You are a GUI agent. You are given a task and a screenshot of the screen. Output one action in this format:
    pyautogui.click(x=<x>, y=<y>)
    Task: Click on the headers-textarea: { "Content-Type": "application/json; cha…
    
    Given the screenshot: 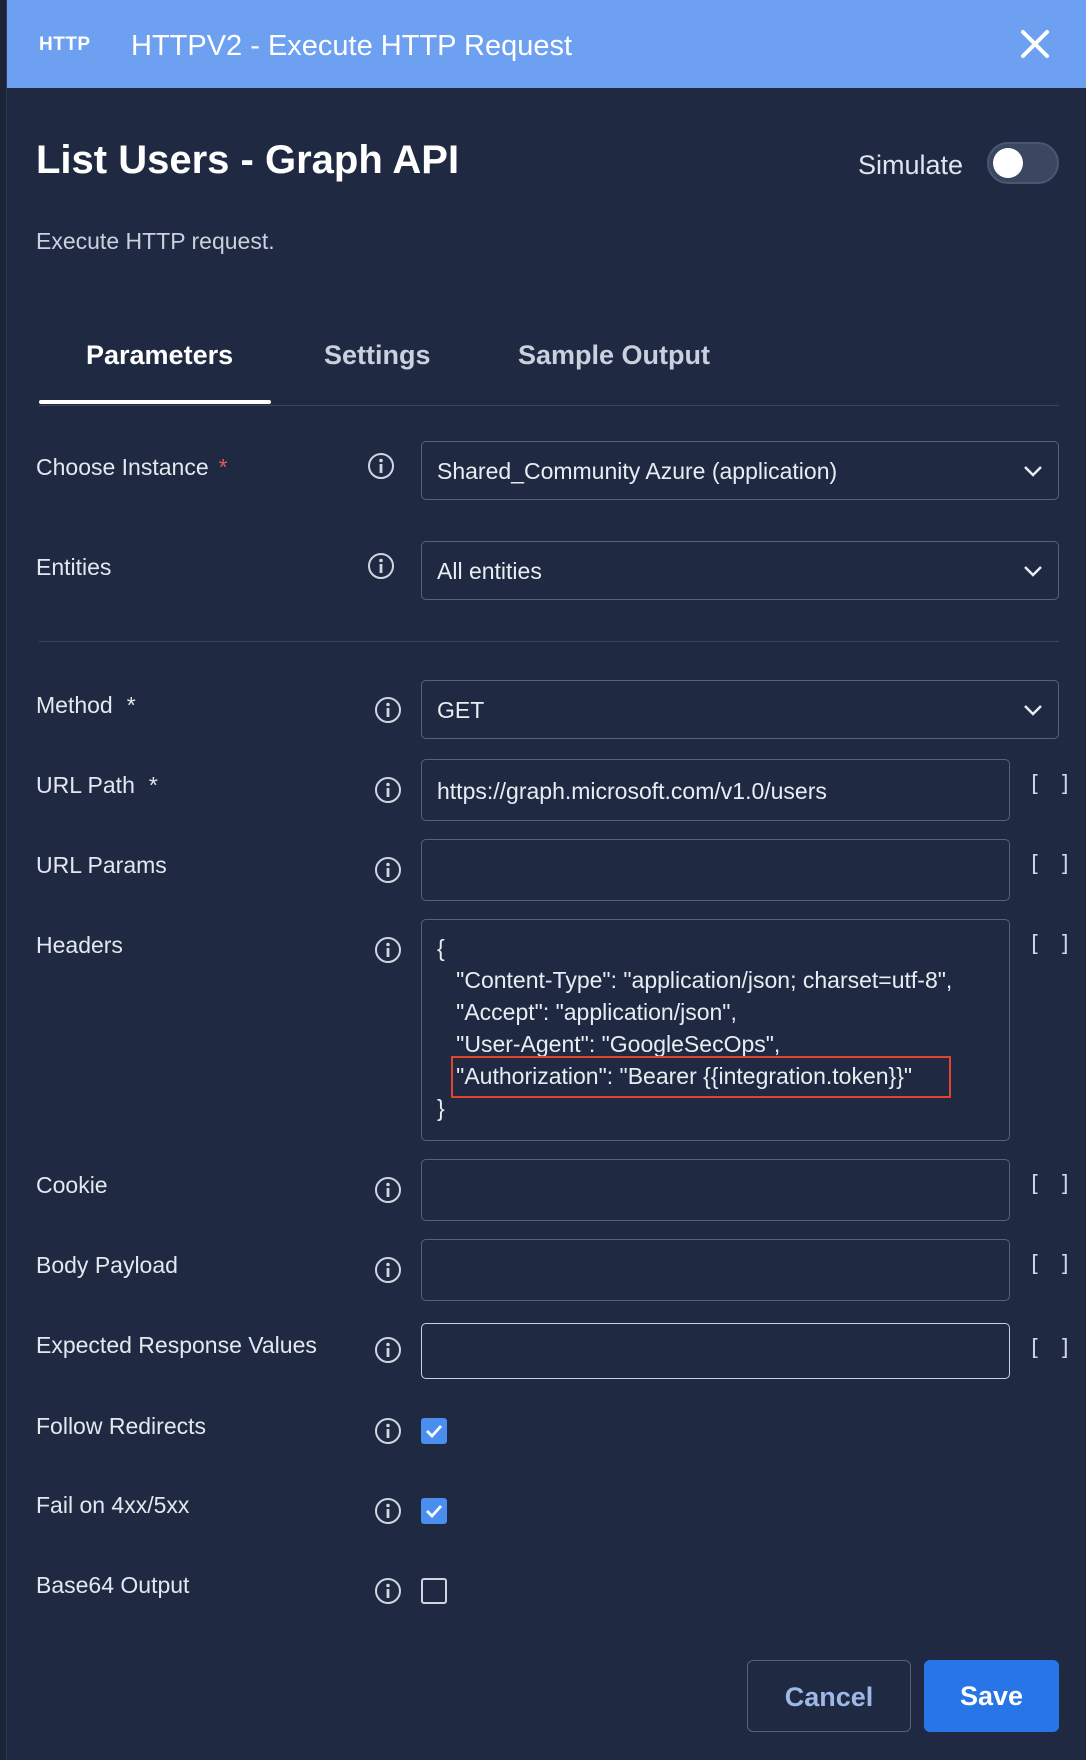 What is the action you would take?
    pyautogui.click(x=715, y=1030)
    